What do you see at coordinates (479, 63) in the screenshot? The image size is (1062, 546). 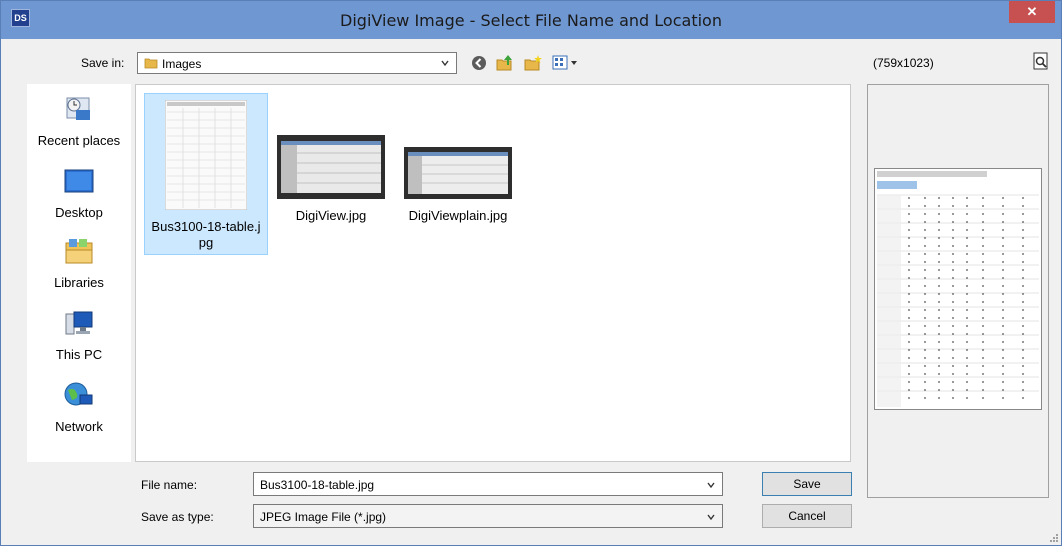 I see `back-icon` at bounding box center [479, 63].